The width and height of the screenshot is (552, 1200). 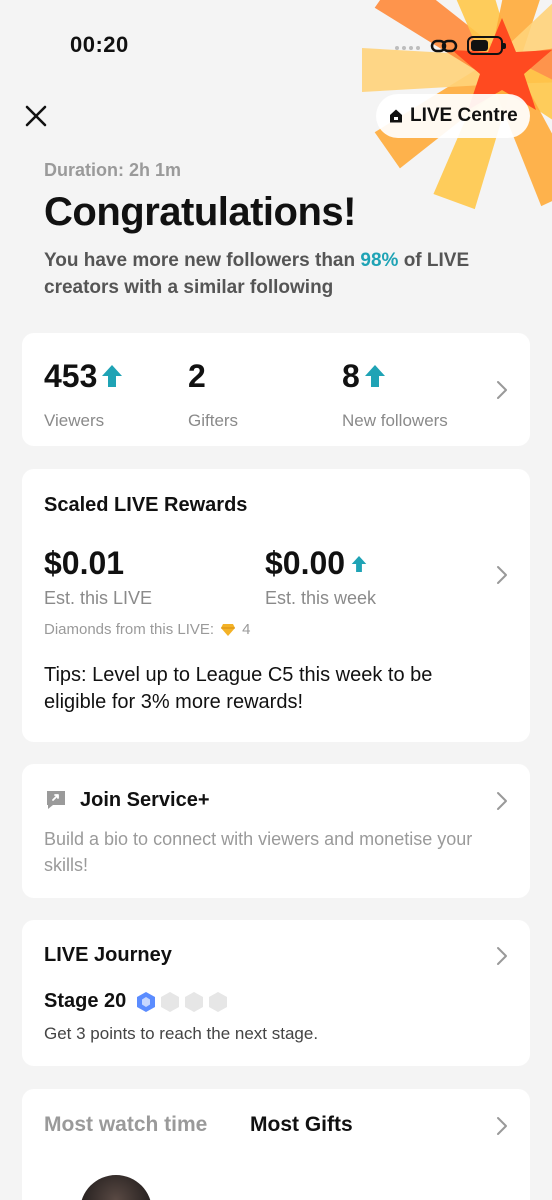 What do you see at coordinates (276, 1144) in the screenshot?
I see `leaderboard-card: Most watch time Most Gifts` at bounding box center [276, 1144].